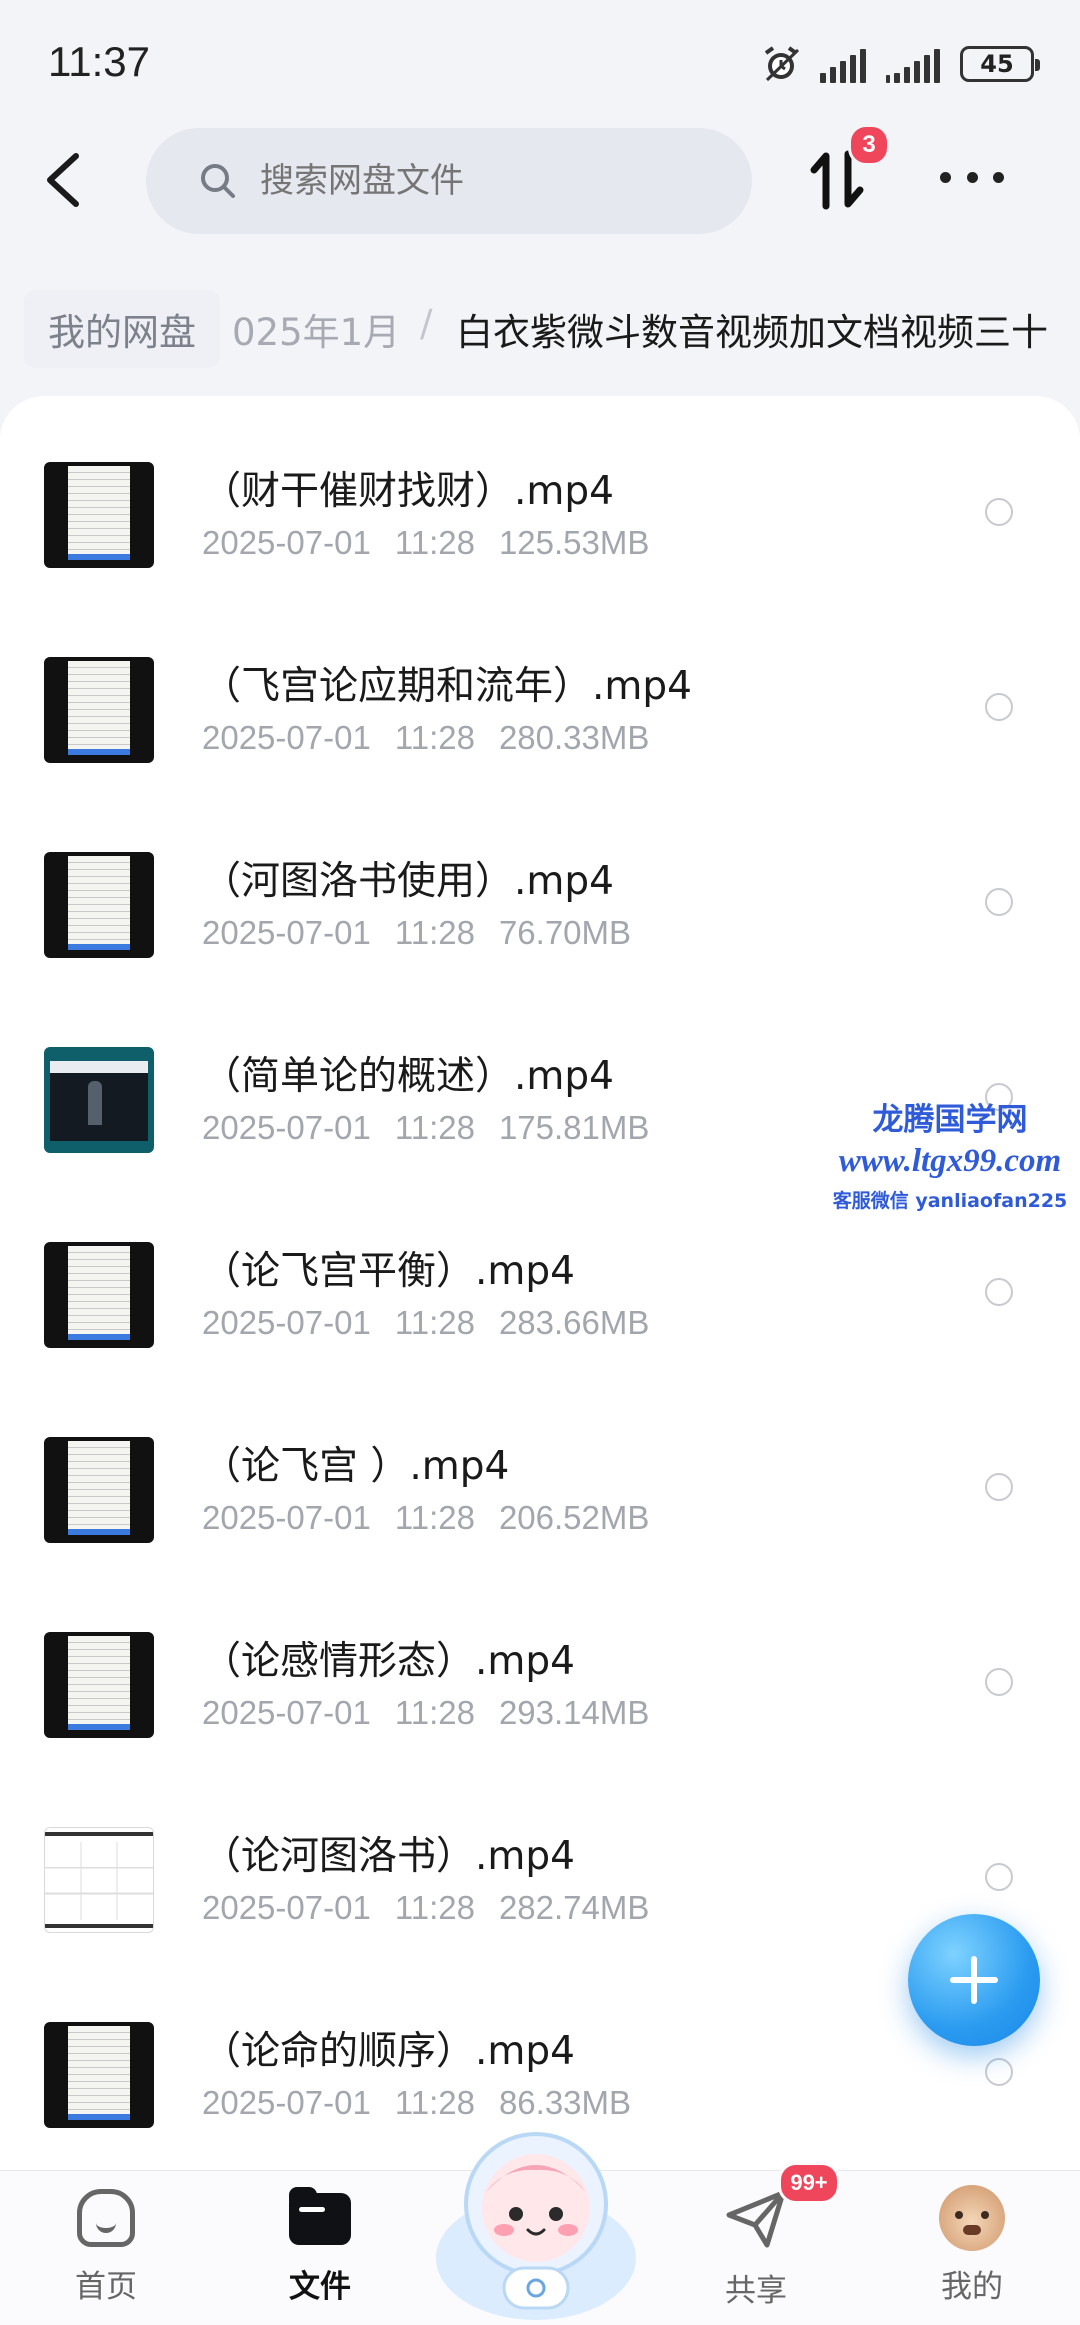 The image size is (1080, 2325). What do you see at coordinates (809, 2183) in the screenshot?
I see `share-badge: 99+` at bounding box center [809, 2183].